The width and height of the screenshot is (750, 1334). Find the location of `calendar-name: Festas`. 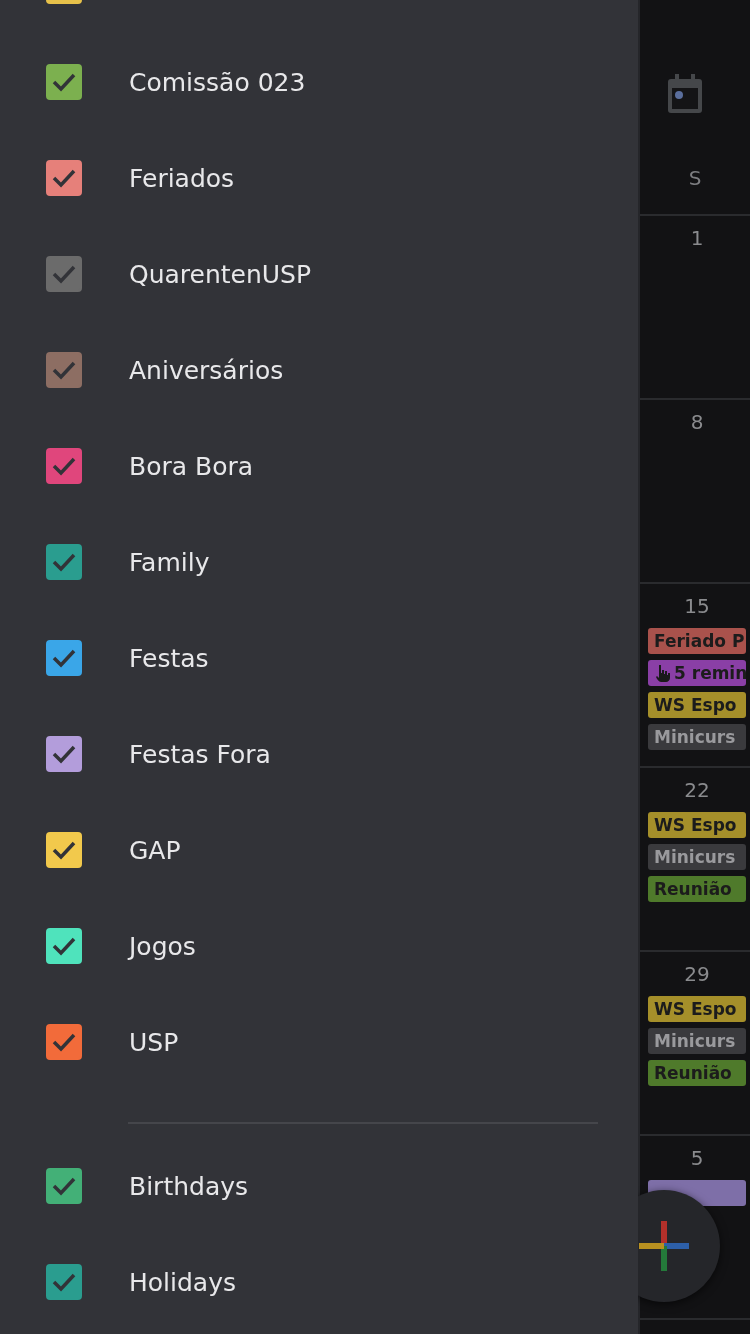

calendar-name: Festas is located at coordinates (169, 658).